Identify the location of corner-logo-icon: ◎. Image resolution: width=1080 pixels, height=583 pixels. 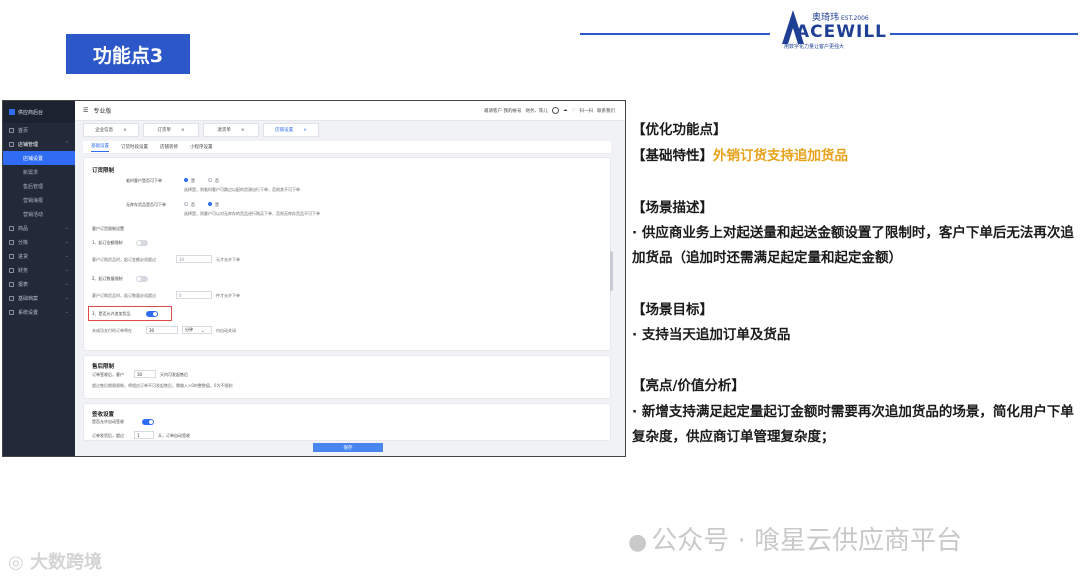
(16, 562).